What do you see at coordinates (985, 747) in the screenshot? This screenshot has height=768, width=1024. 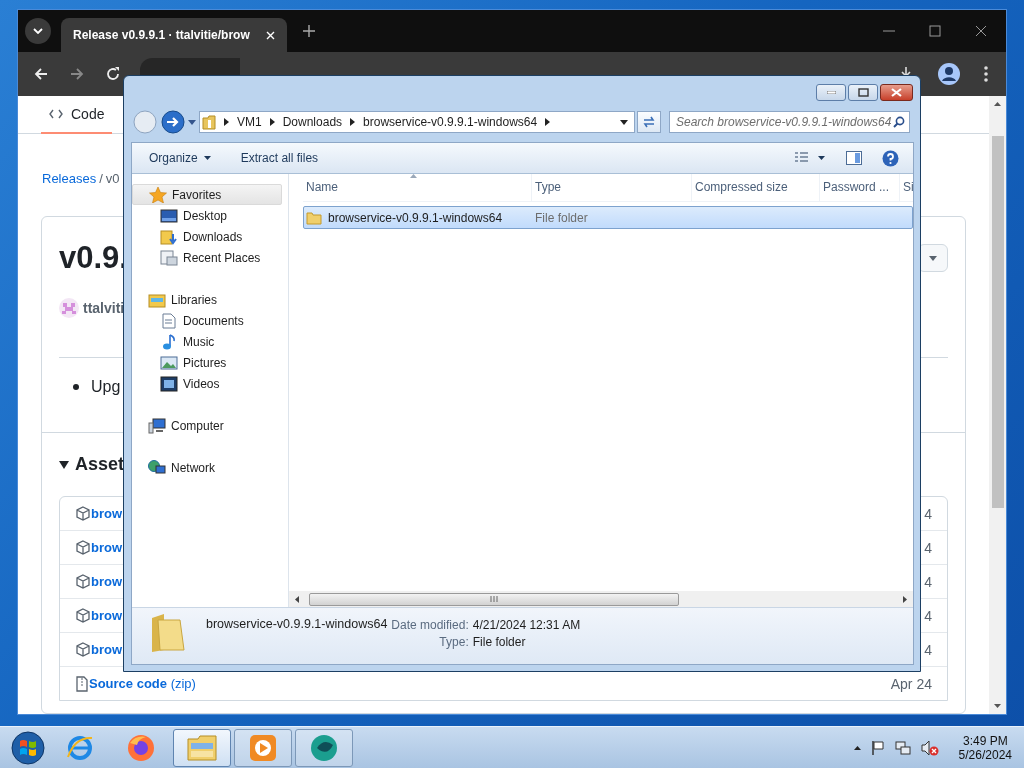 I see `clock: 3:49 PM 5/26/2024` at bounding box center [985, 747].